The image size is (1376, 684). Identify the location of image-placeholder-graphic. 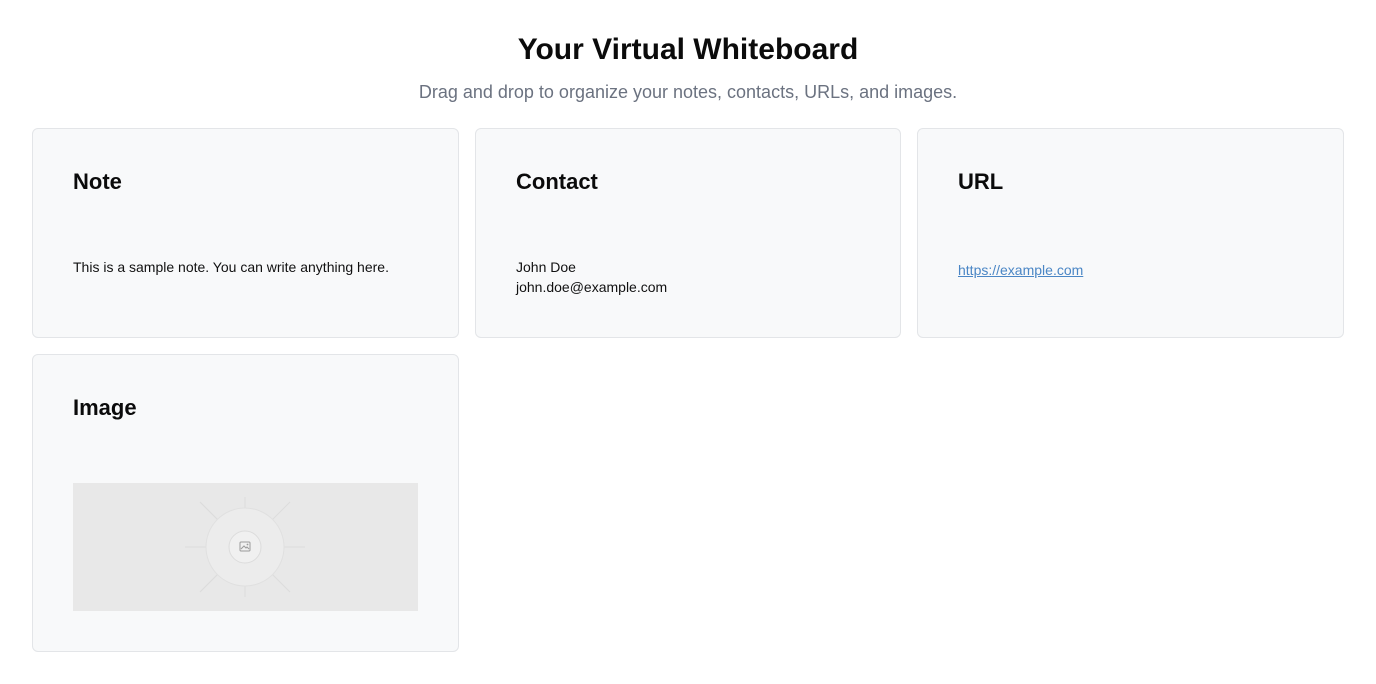
(245, 547).